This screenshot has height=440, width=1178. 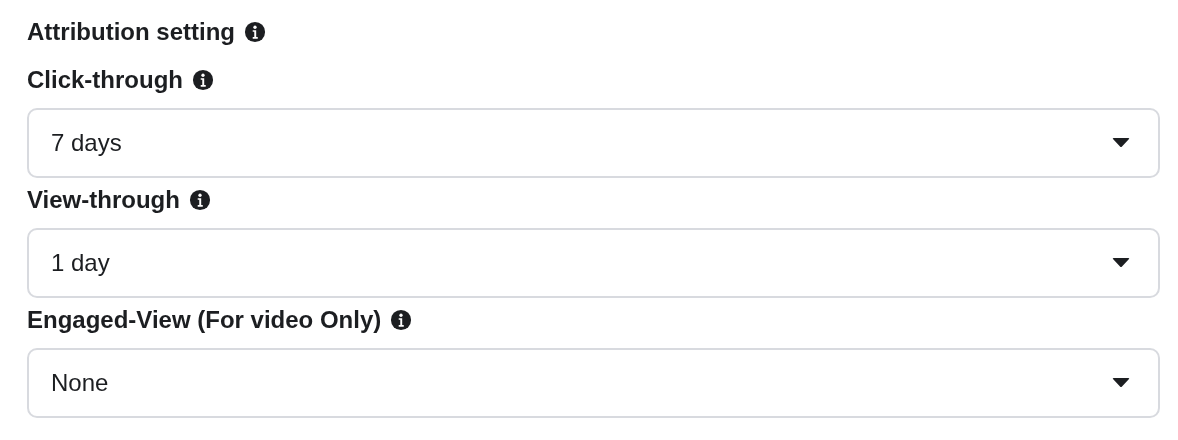 What do you see at coordinates (204, 320) in the screenshot?
I see `field-label: Engaged-View (For video Only)` at bounding box center [204, 320].